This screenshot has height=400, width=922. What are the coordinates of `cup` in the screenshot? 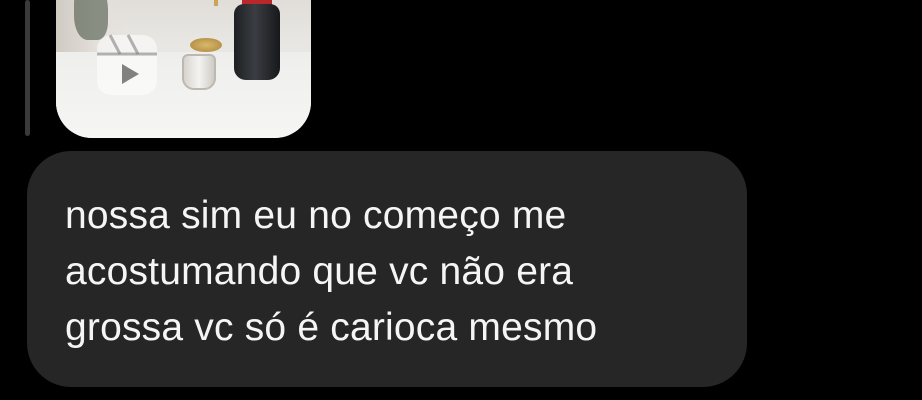 It's located at (199, 72).